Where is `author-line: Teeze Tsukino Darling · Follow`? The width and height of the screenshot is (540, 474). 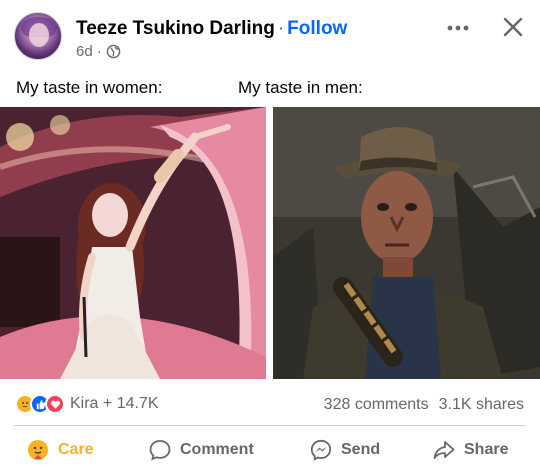
author-line: Teeze Tsukino Darling · Follow is located at coordinates (211, 29).